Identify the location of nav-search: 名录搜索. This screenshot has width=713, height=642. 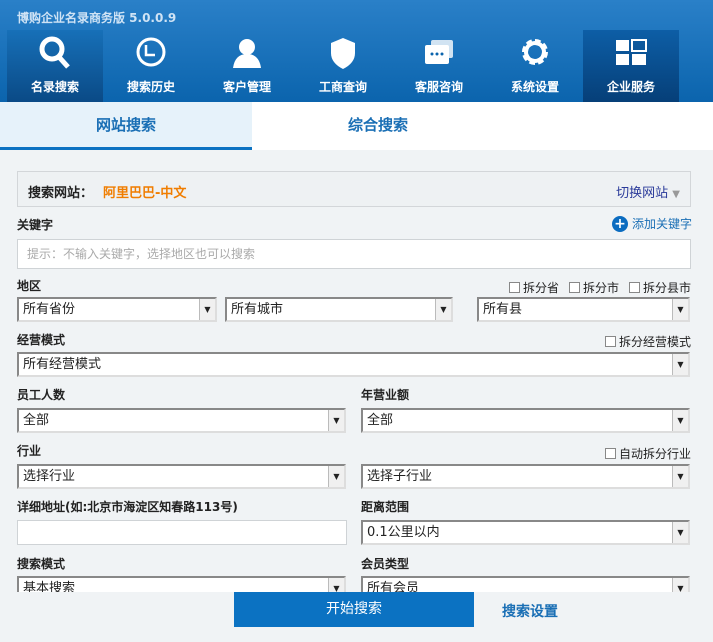
(55, 66).